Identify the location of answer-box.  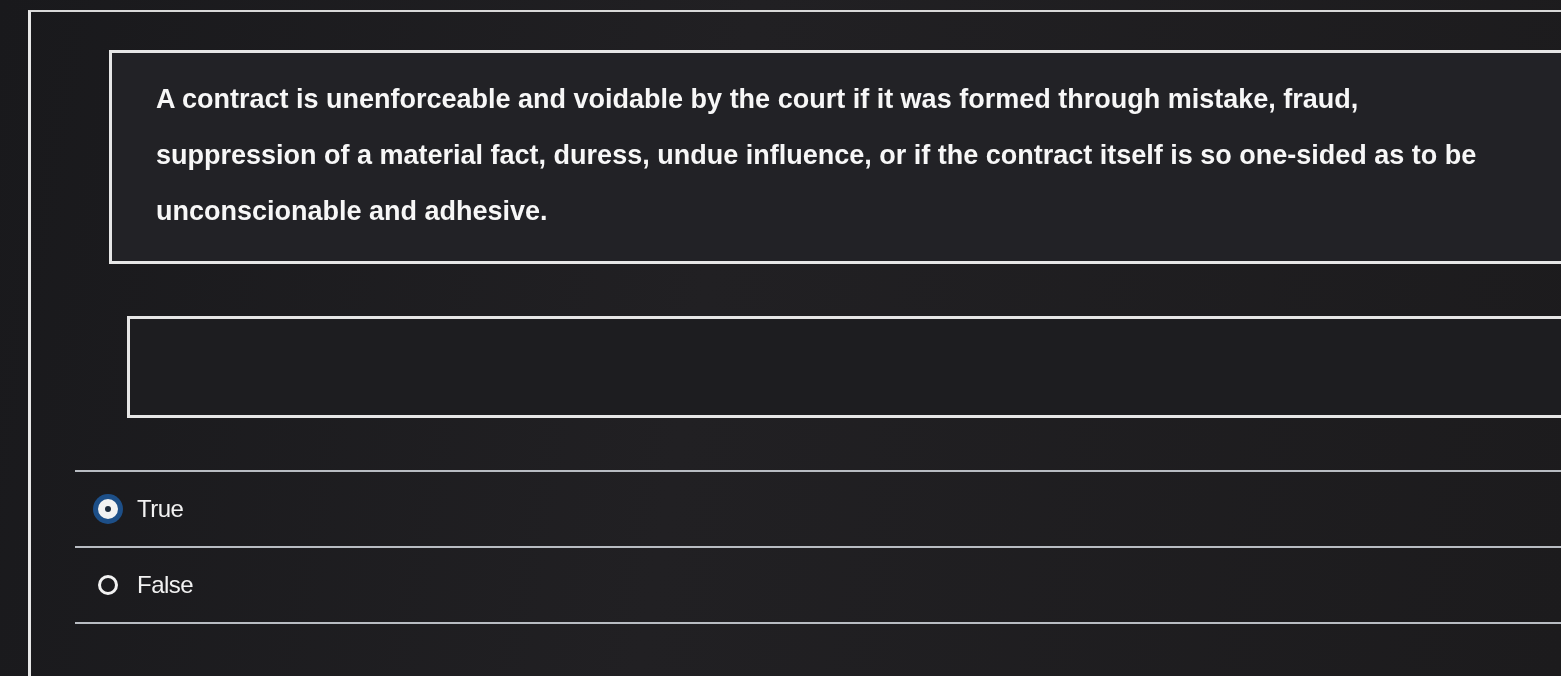
(844, 367).